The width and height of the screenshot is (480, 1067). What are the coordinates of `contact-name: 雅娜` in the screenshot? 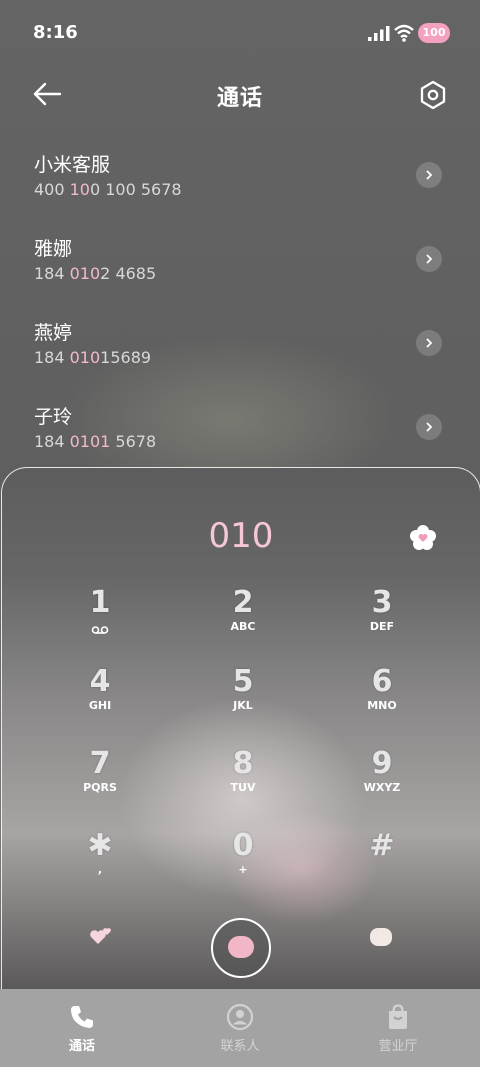 It's located at (53, 249).